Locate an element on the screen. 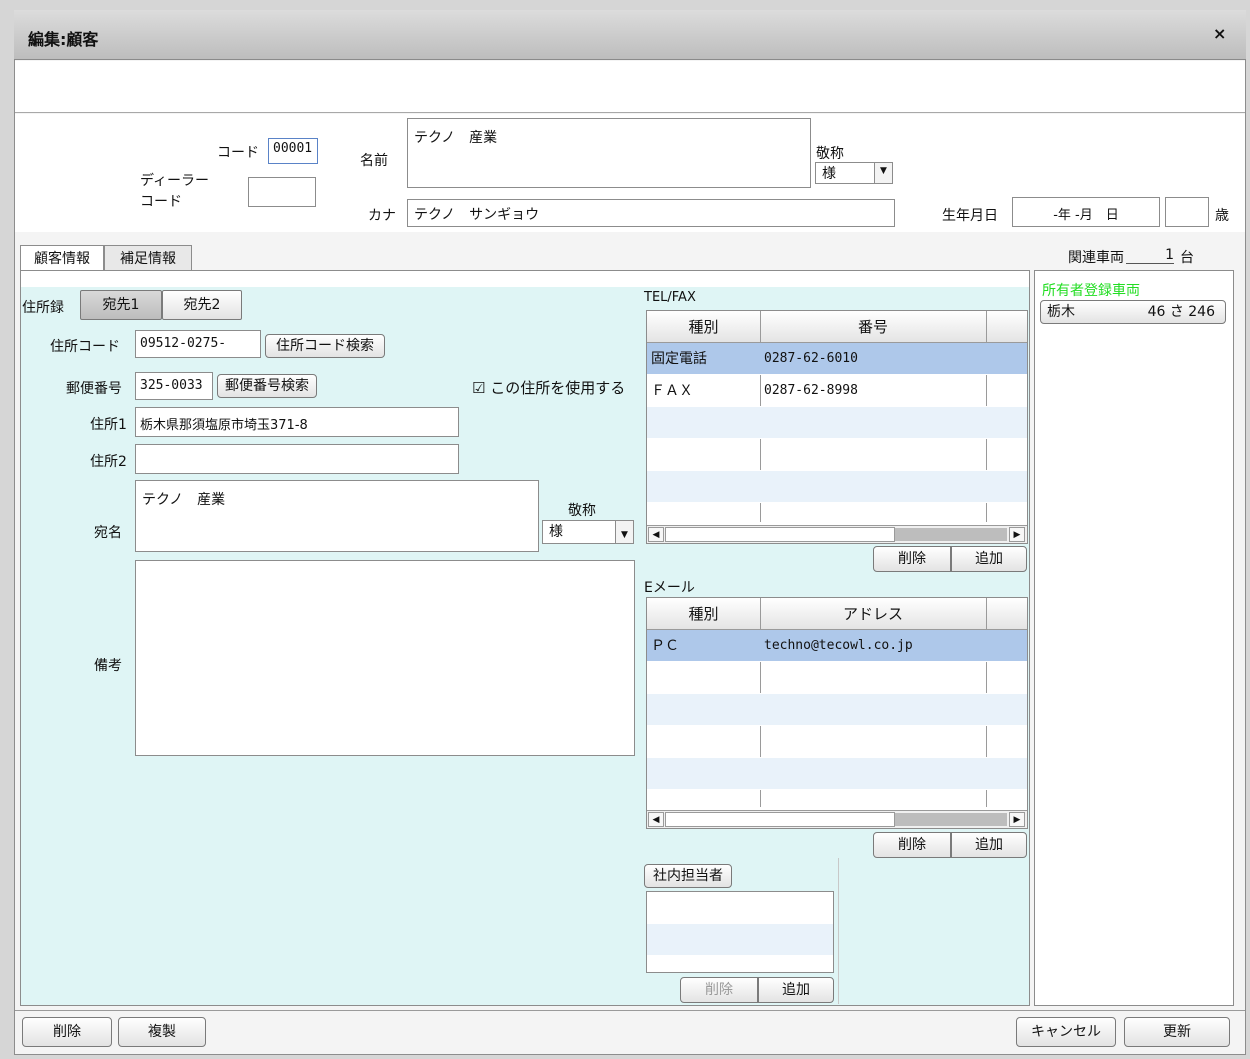 This screenshot has width=1250, height=1059. related-vehicles-count: 1 is located at coordinates (1150, 255).